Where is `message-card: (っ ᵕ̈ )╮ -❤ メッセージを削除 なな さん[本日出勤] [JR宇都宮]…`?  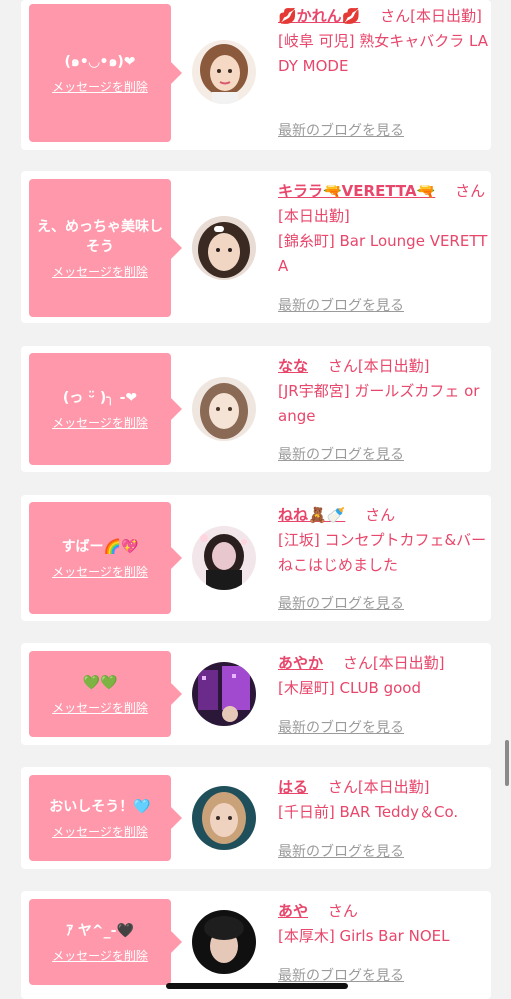
message-card: (っ ᵕ̈ )╮ -❤ メッセージを削除 なな さん[本日出勤] [JR宇都宮]… is located at coordinates (256, 409).